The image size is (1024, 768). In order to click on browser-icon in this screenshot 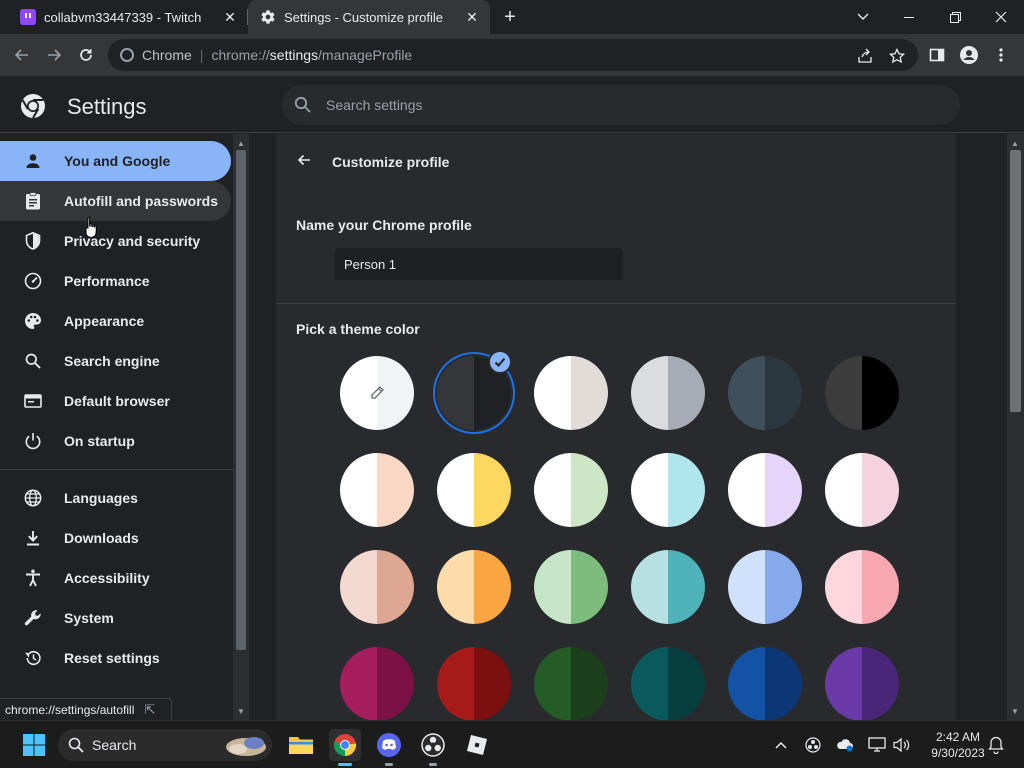, I will do `click(33, 401)`.